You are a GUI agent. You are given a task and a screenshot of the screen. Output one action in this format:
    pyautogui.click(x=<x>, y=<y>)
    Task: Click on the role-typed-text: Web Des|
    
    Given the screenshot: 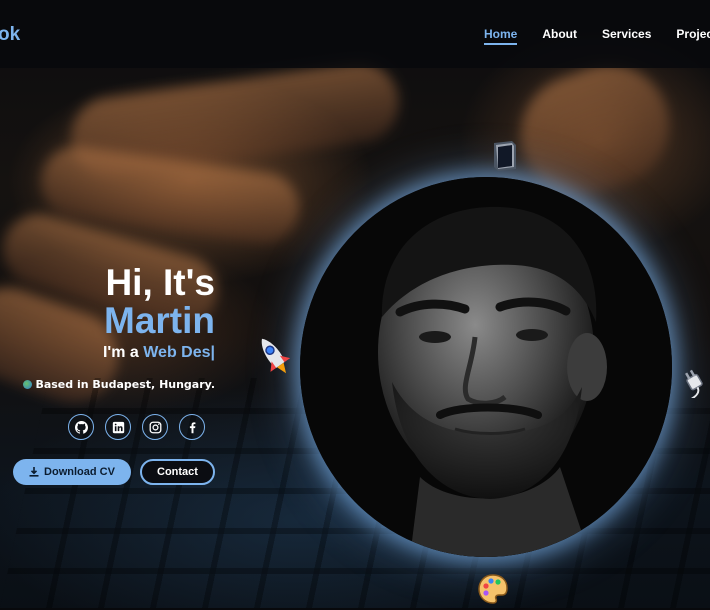 What is the action you would take?
    pyautogui.click(x=179, y=352)
    